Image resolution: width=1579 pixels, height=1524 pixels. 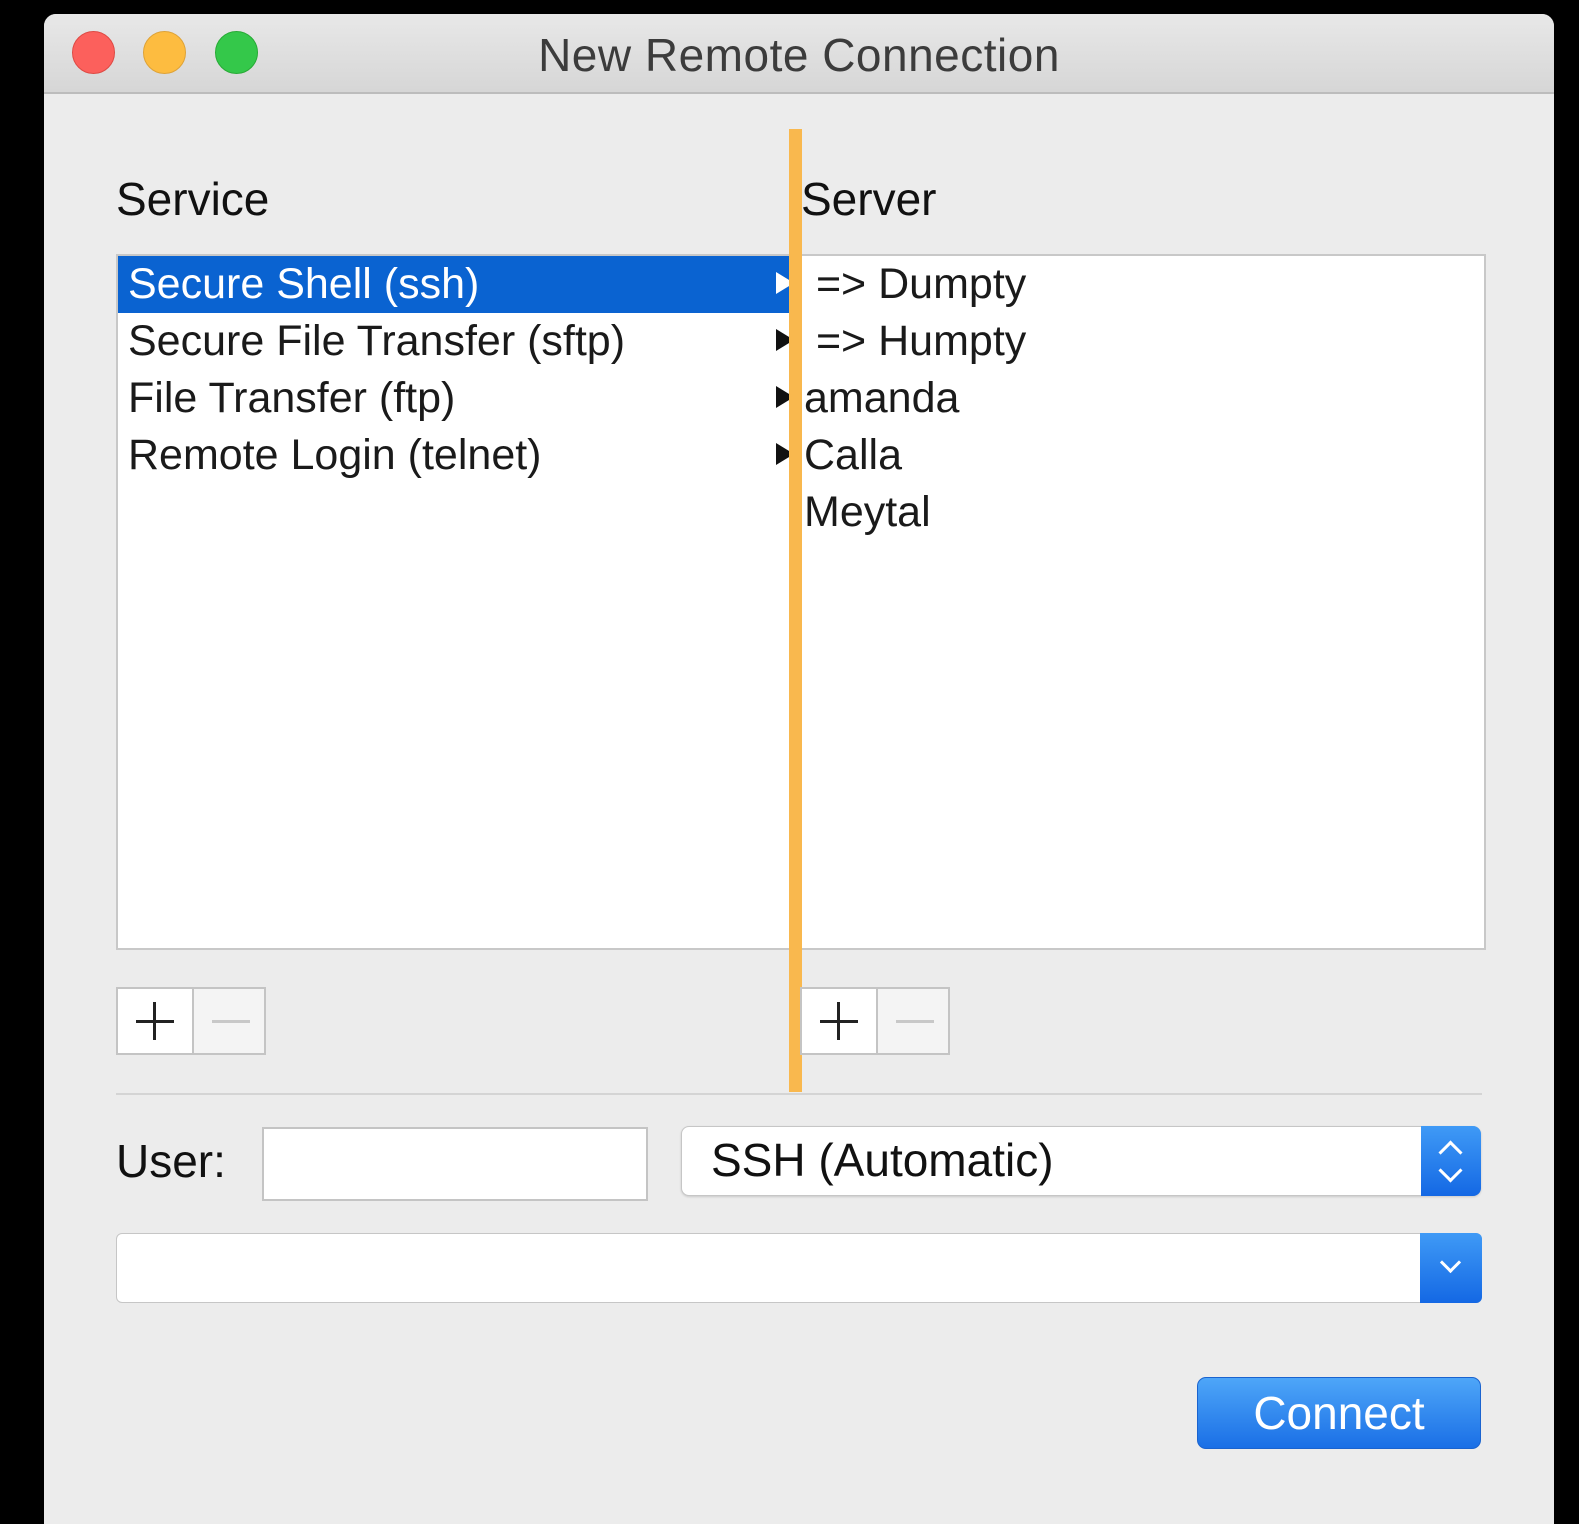 I want to click on server-column-label: Server, so click(x=869, y=199).